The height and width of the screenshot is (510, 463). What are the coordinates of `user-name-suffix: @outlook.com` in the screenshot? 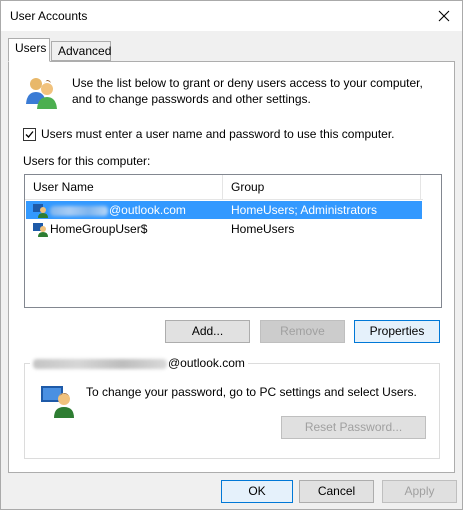 It's located at (147, 210).